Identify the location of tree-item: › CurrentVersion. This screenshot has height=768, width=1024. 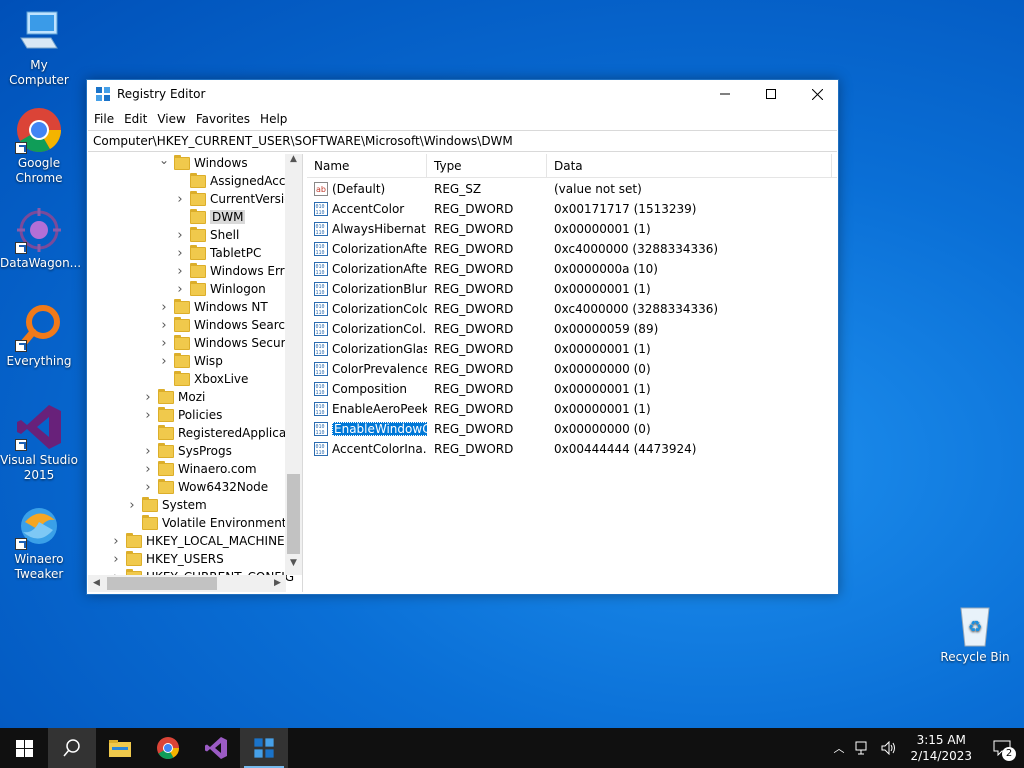
(236, 199).